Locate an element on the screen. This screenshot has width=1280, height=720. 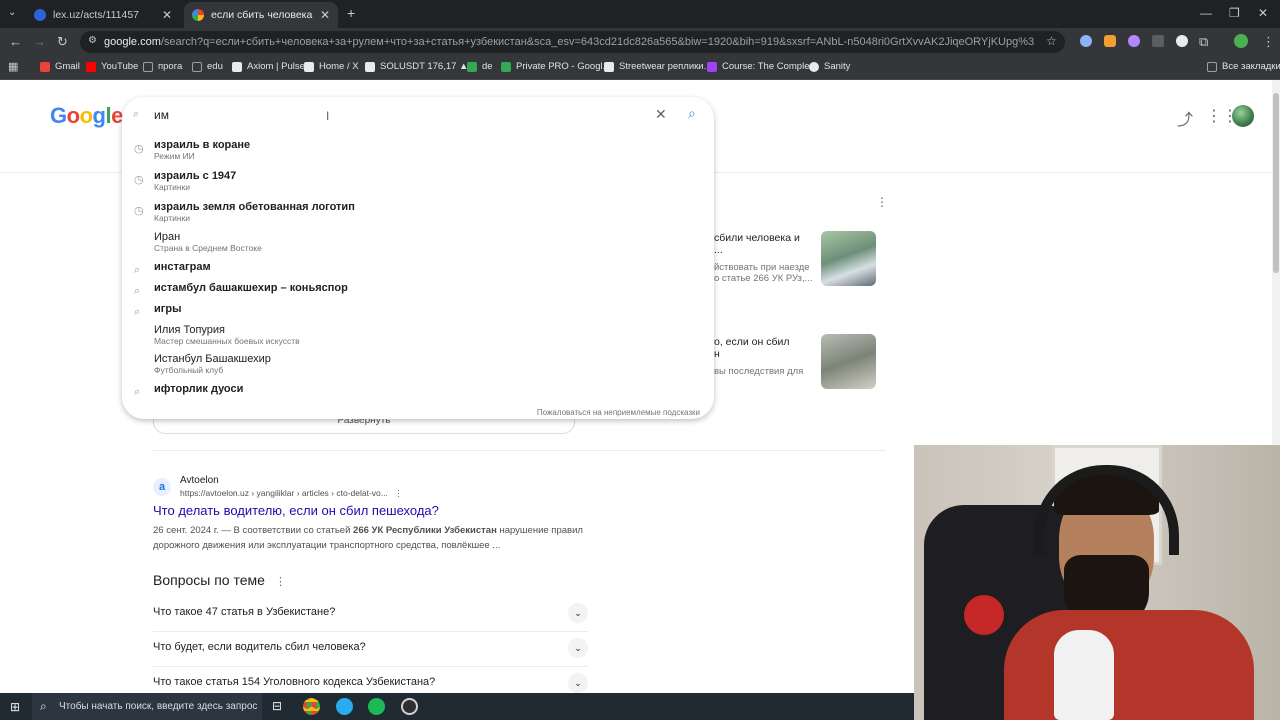
profile-avatar-icon is located at coordinates (1241, 41).